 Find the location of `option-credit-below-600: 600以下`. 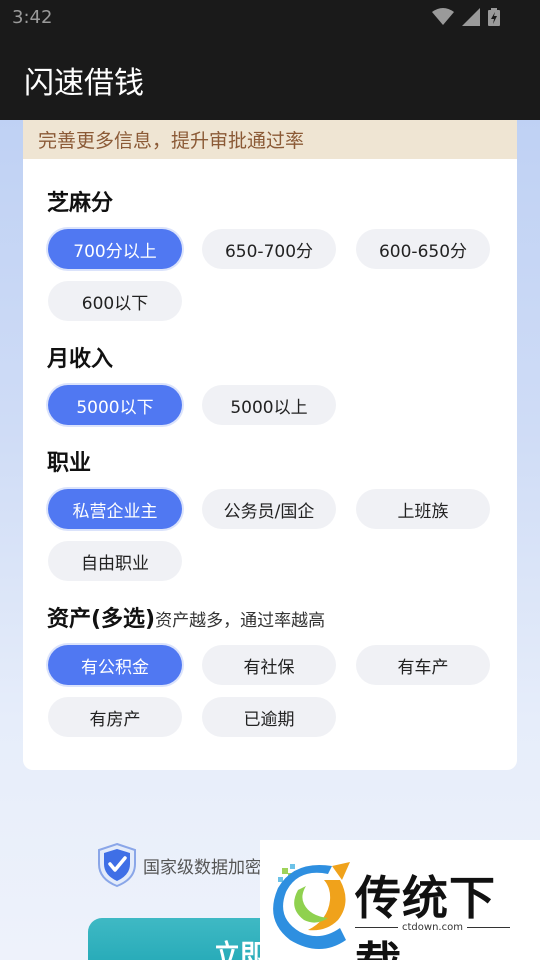

option-credit-below-600: 600以下 is located at coordinates (115, 301).